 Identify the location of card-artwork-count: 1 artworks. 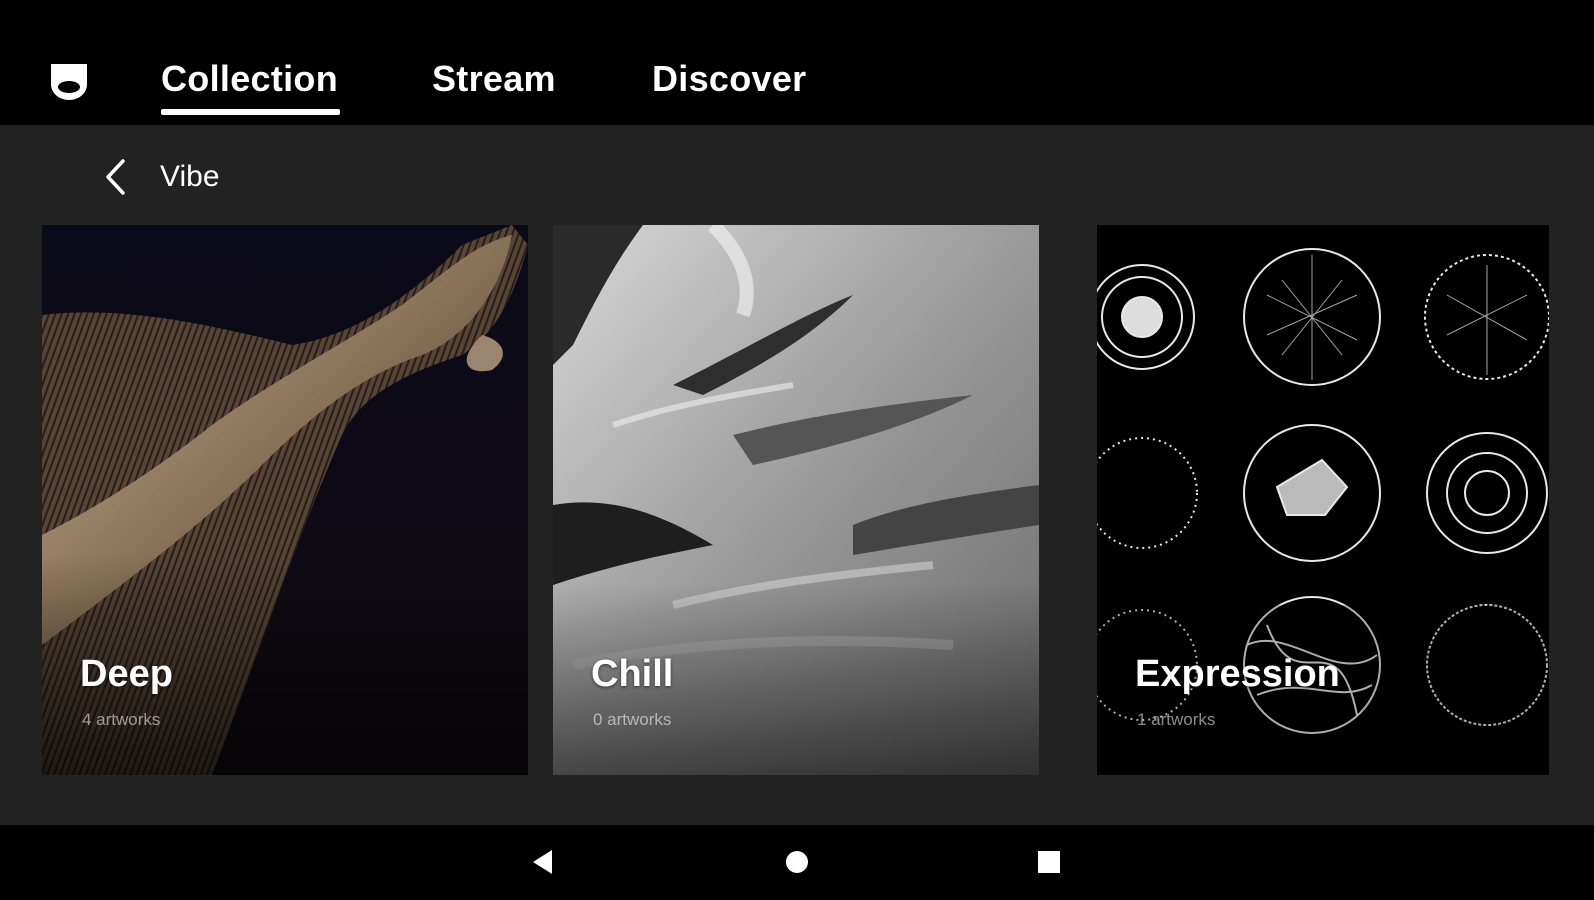
(1176, 719).